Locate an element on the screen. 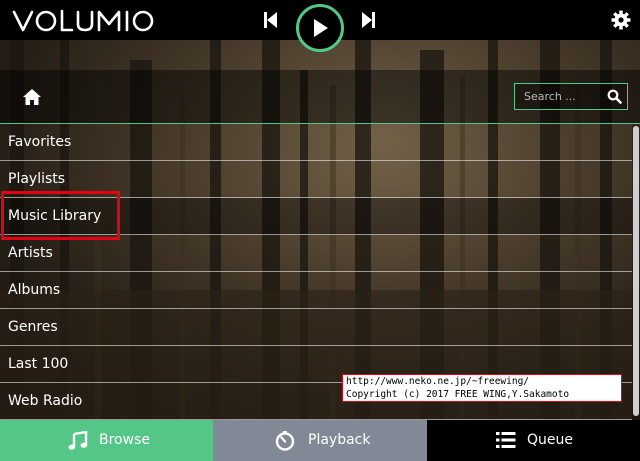 The image size is (640, 461). top-bar is located at coordinates (320, 26).